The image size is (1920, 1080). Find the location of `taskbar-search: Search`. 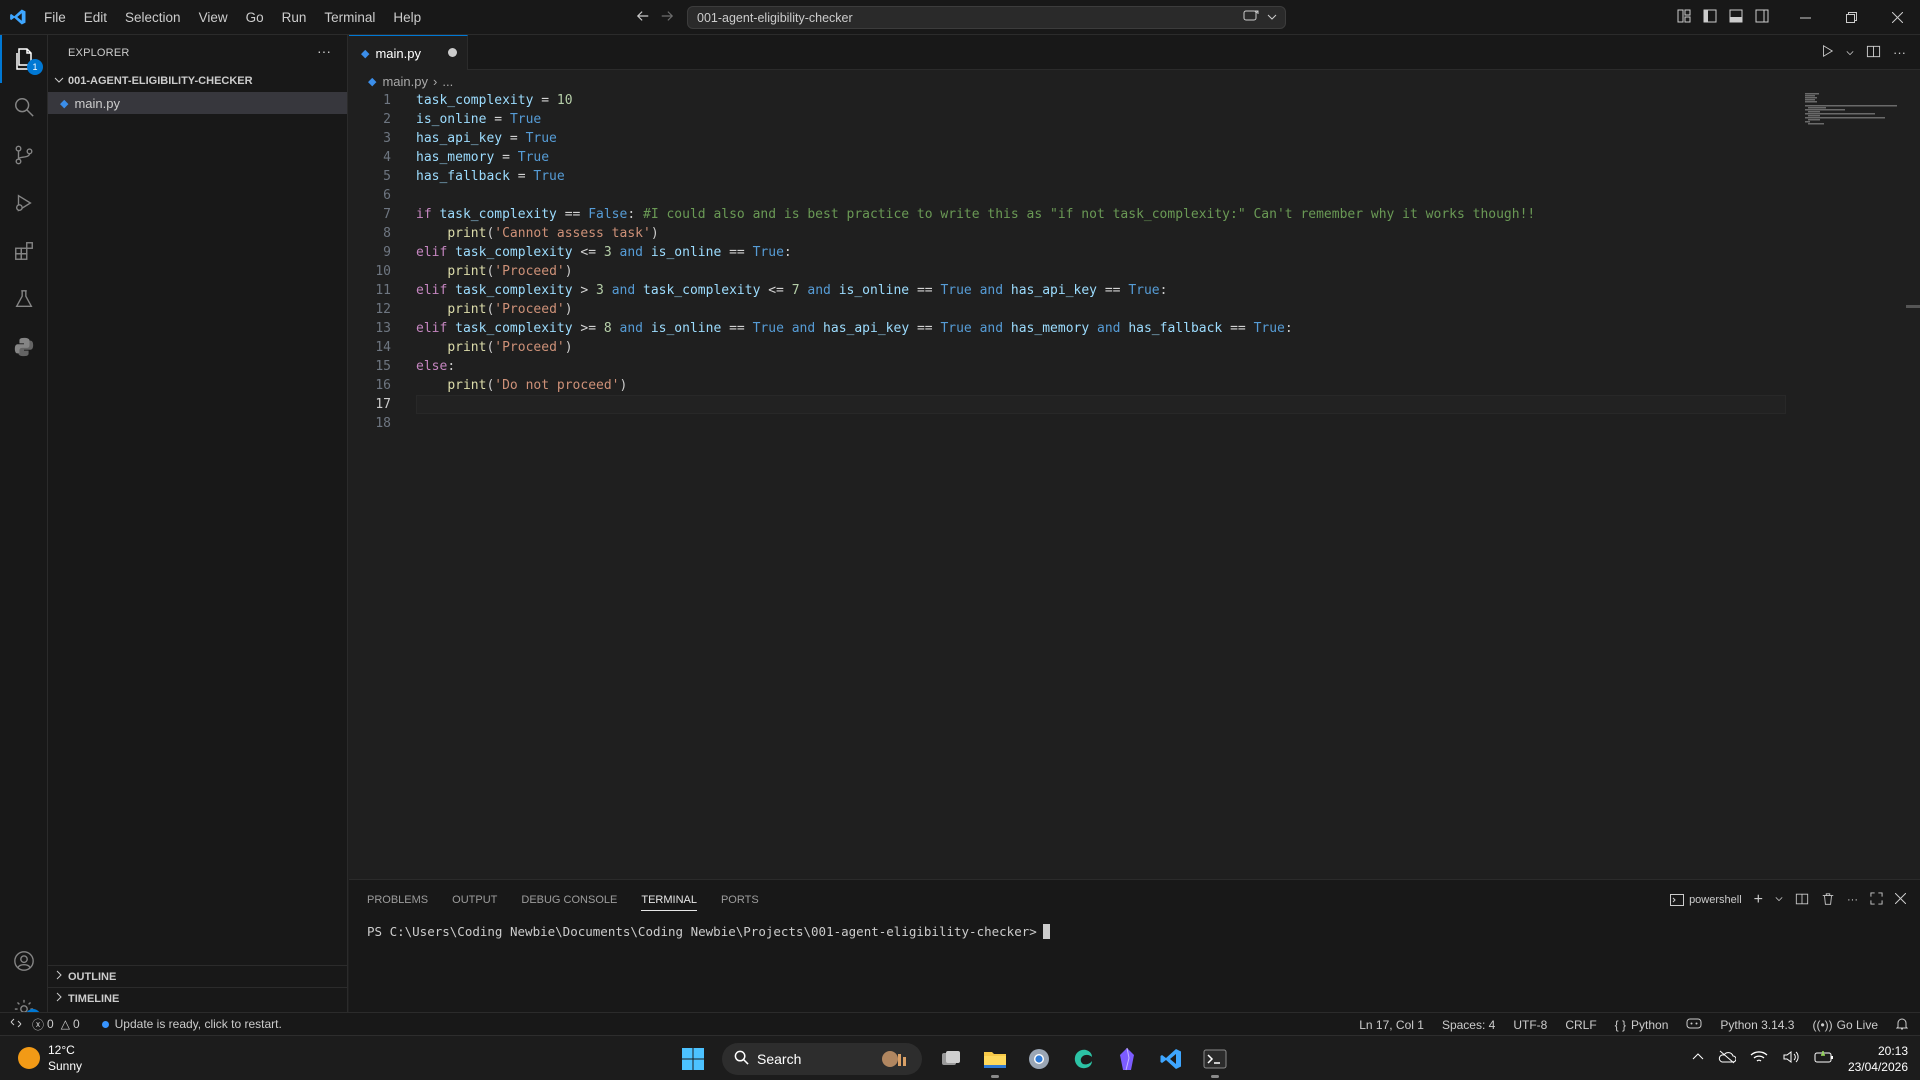

taskbar-search: Search is located at coordinates (822, 1058).